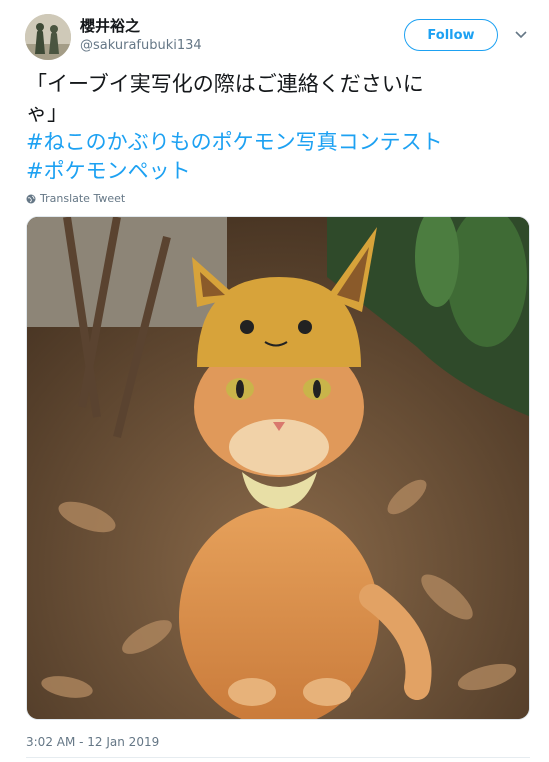 This screenshot has height=762, width=549. I want to click on tweet-text-line: ゃ」, so click(47, 113).